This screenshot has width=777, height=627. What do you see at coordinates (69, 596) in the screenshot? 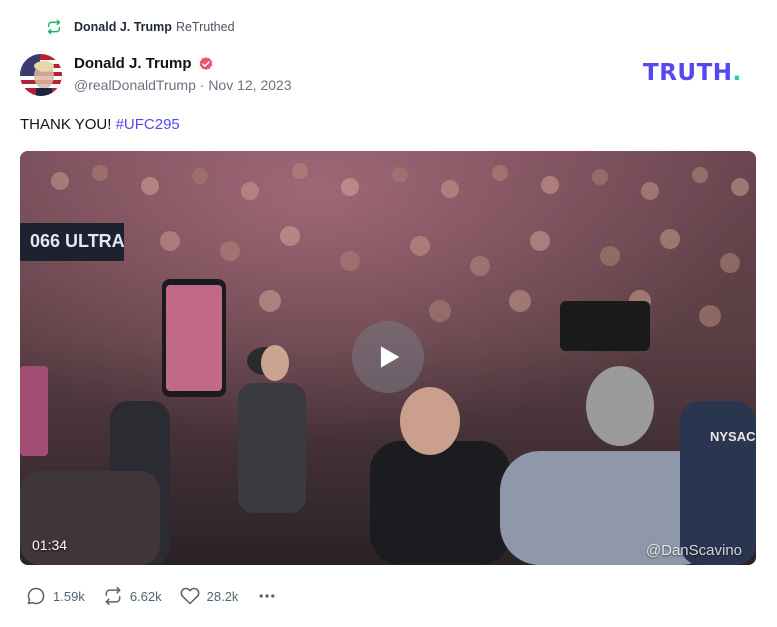
I see `reply-count: 1.59k` at bounding box center [69, 596].